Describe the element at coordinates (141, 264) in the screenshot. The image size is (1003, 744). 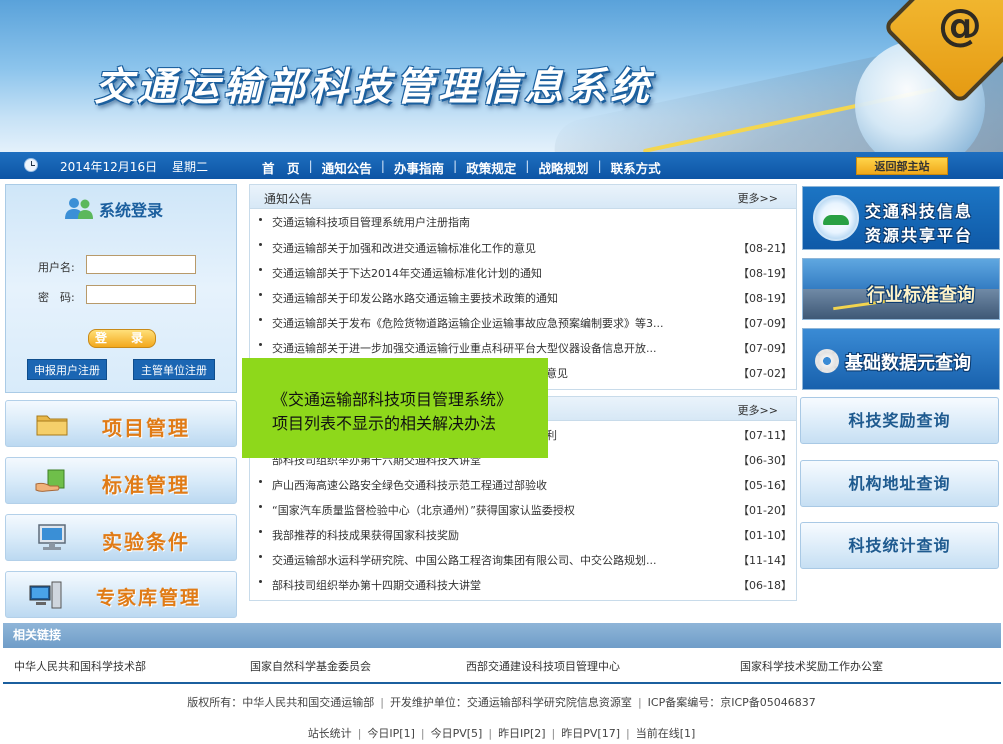
I see `username-input` at that location.